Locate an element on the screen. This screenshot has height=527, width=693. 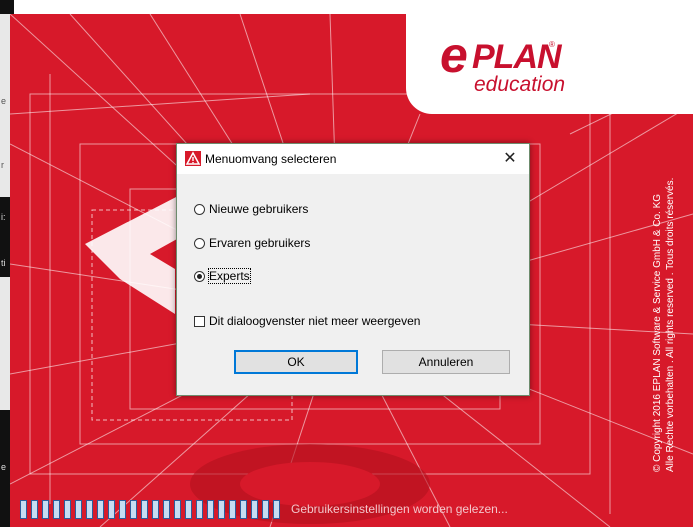
eplan-logo: e PLAN ® education is located at coordinates (549, 64).